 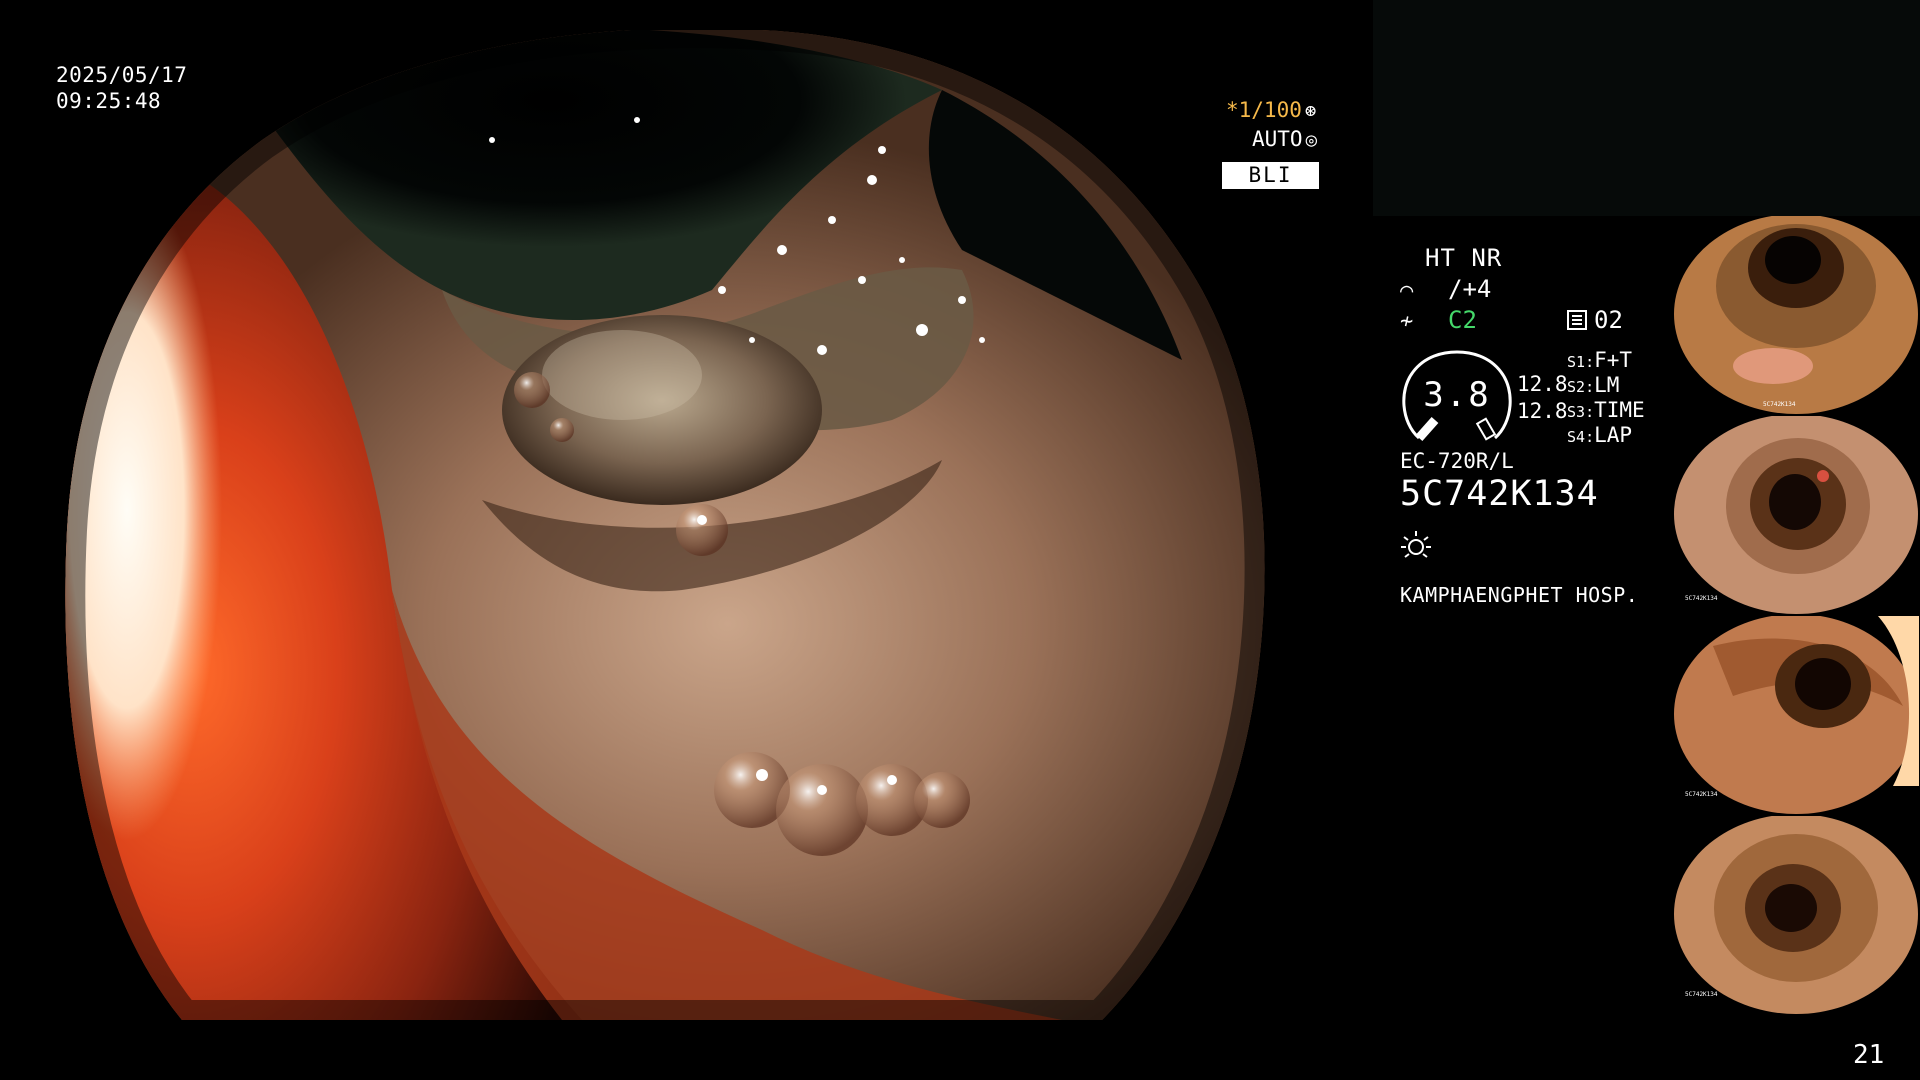 I want to click on switch-value: LM, so click(x=1607, y=385).